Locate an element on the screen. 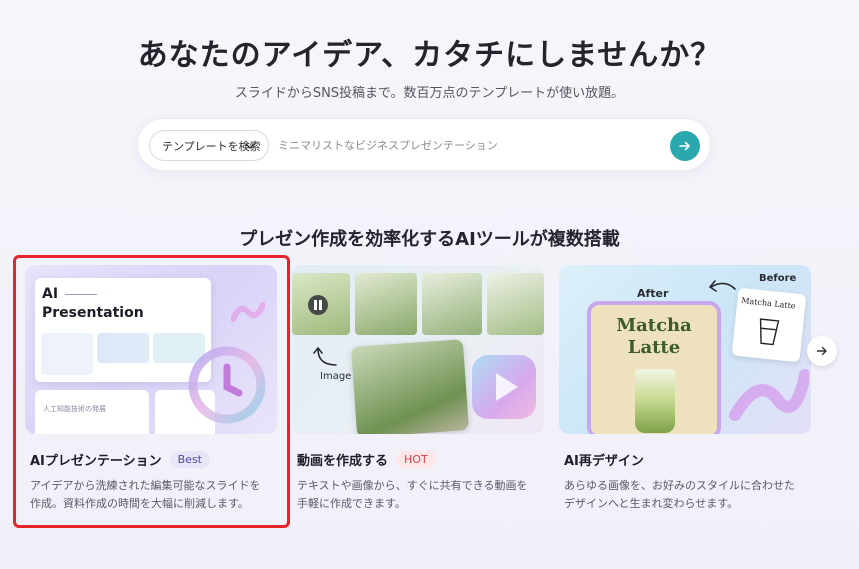  best-badge: Best is located at coordinates (189, 459).